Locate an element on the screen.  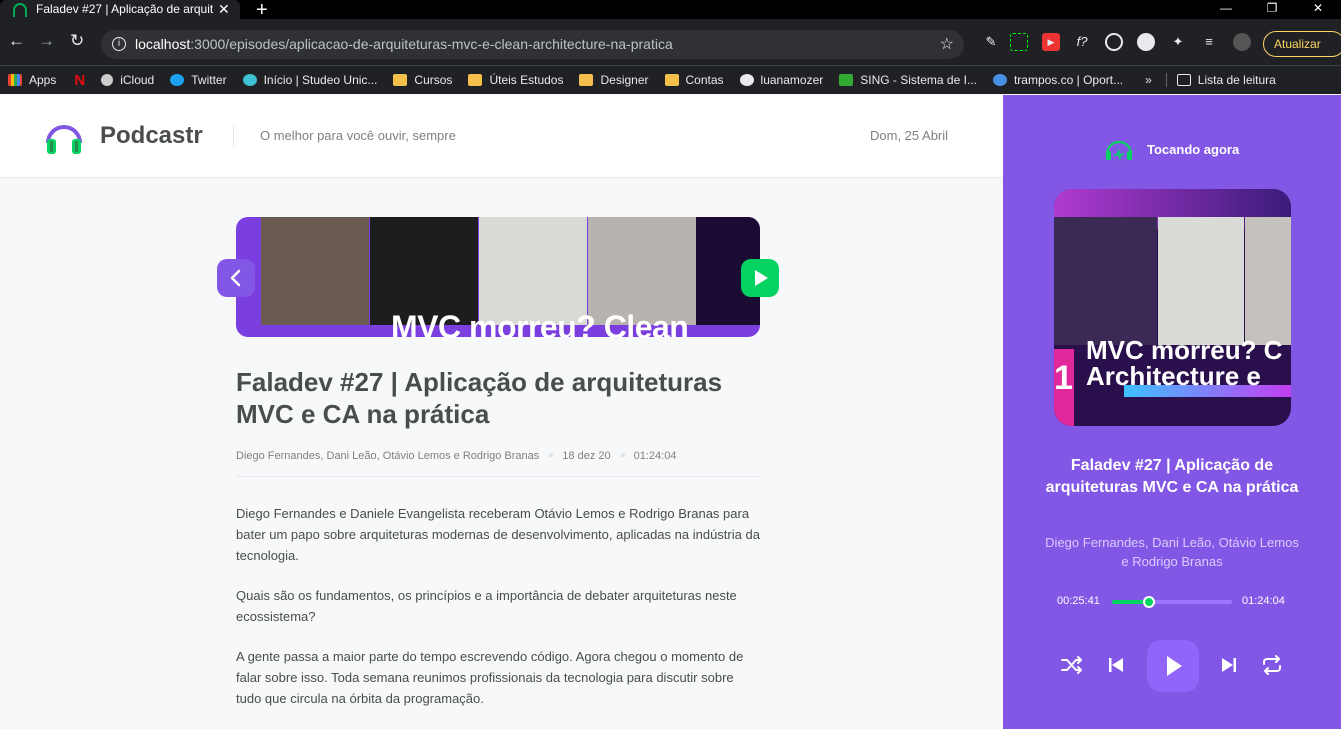
close-window-icon: ✕ is located at coordinates (1318, 9).